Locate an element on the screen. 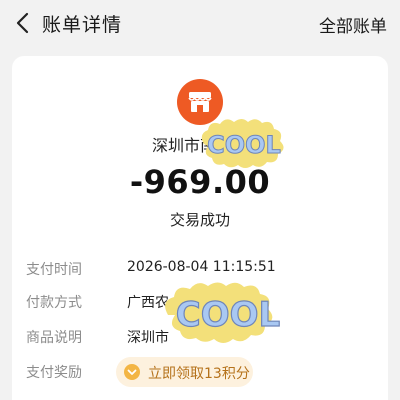 The image size is (400, 400). page-title: 账单详情 is located at coordinates (82, 25).